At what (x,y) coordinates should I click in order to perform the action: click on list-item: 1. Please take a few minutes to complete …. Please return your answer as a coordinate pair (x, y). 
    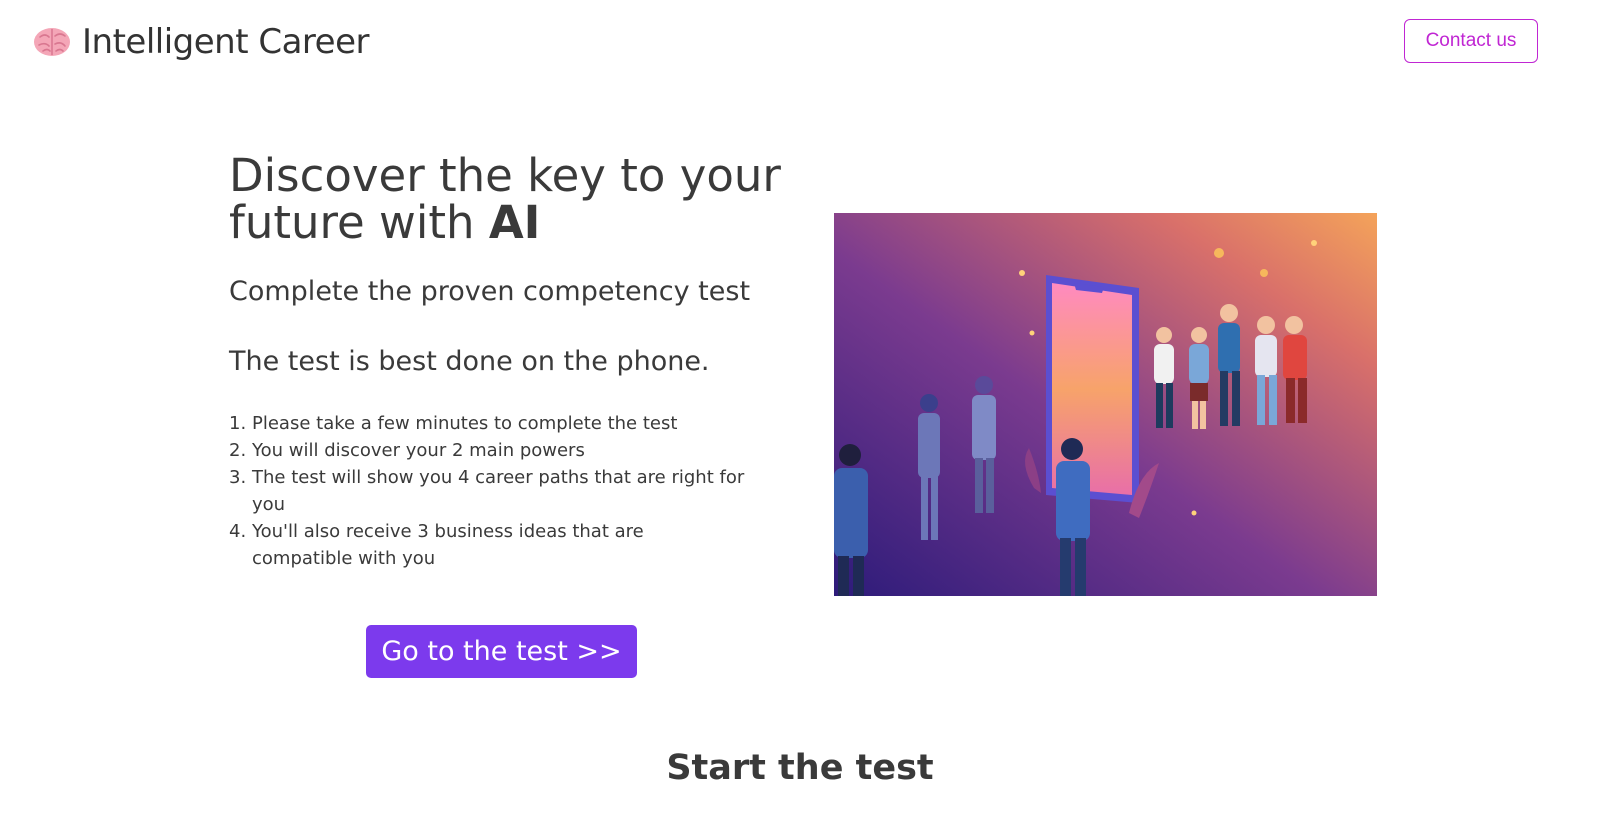
    Looking at the image, I should click on (453, 423).